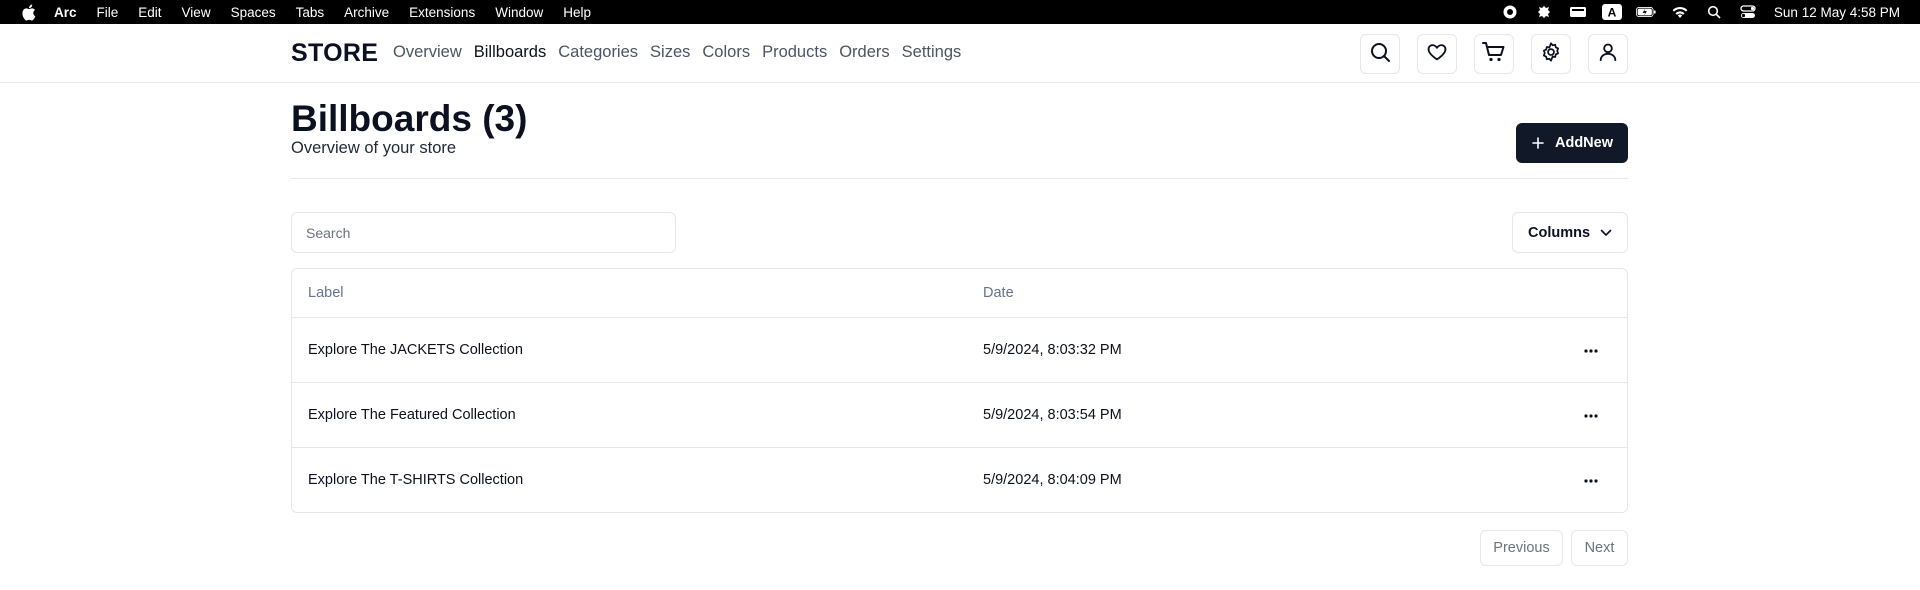 The width and height of the screenshot is (1920, 590). What do you see at coordinates (519, 12) in the screenshot?
I see `menu-window: Window` at bounding box center [519, 12].